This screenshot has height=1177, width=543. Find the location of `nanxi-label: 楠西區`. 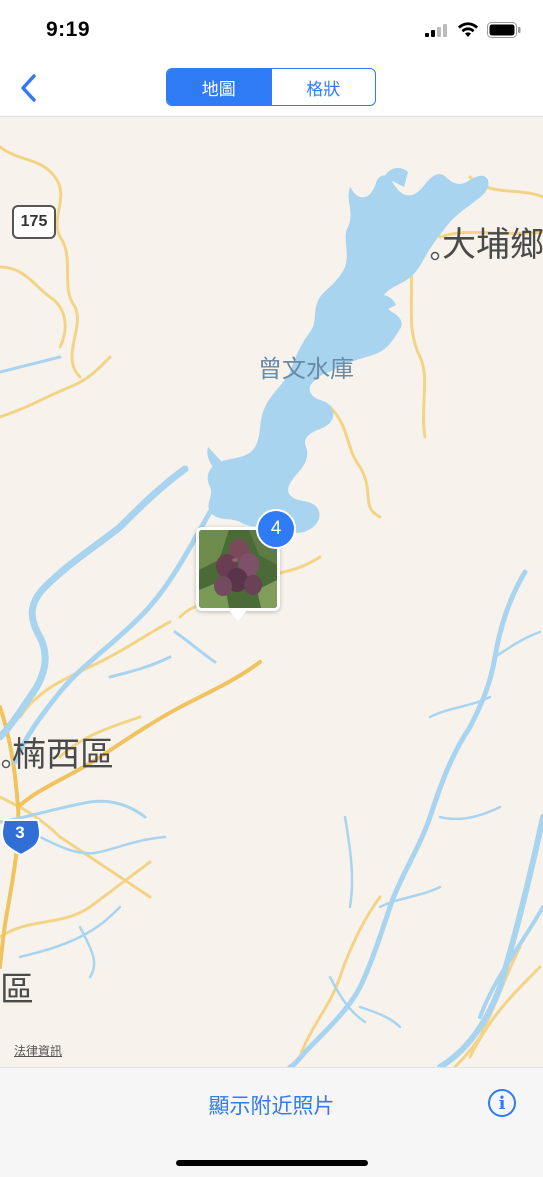

nanxi-label: 楠西區 is located at coordinates (63, 755).